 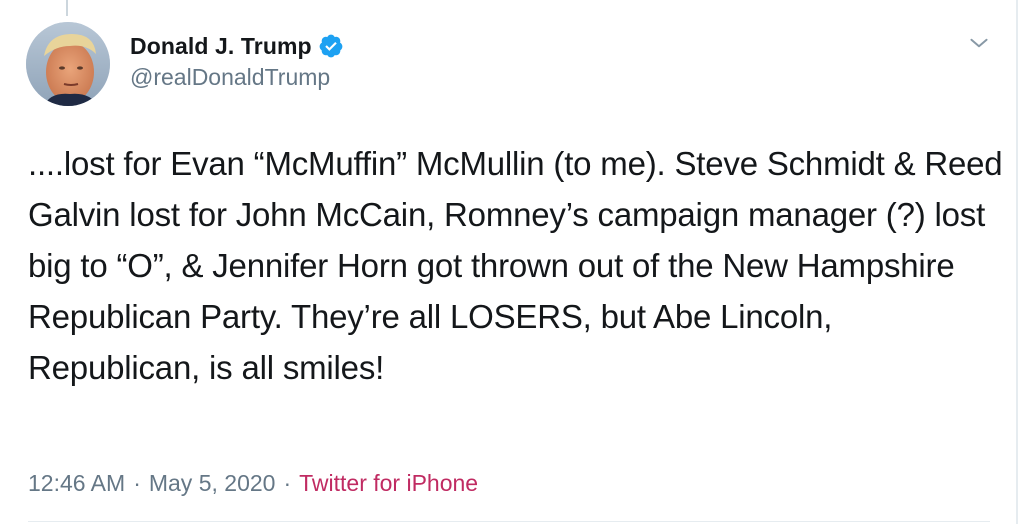 What do you see at coordinates (212, 483) in the screenshot?
I see `tweet-date: May 5, 2020` at bounding box center [212, 483].